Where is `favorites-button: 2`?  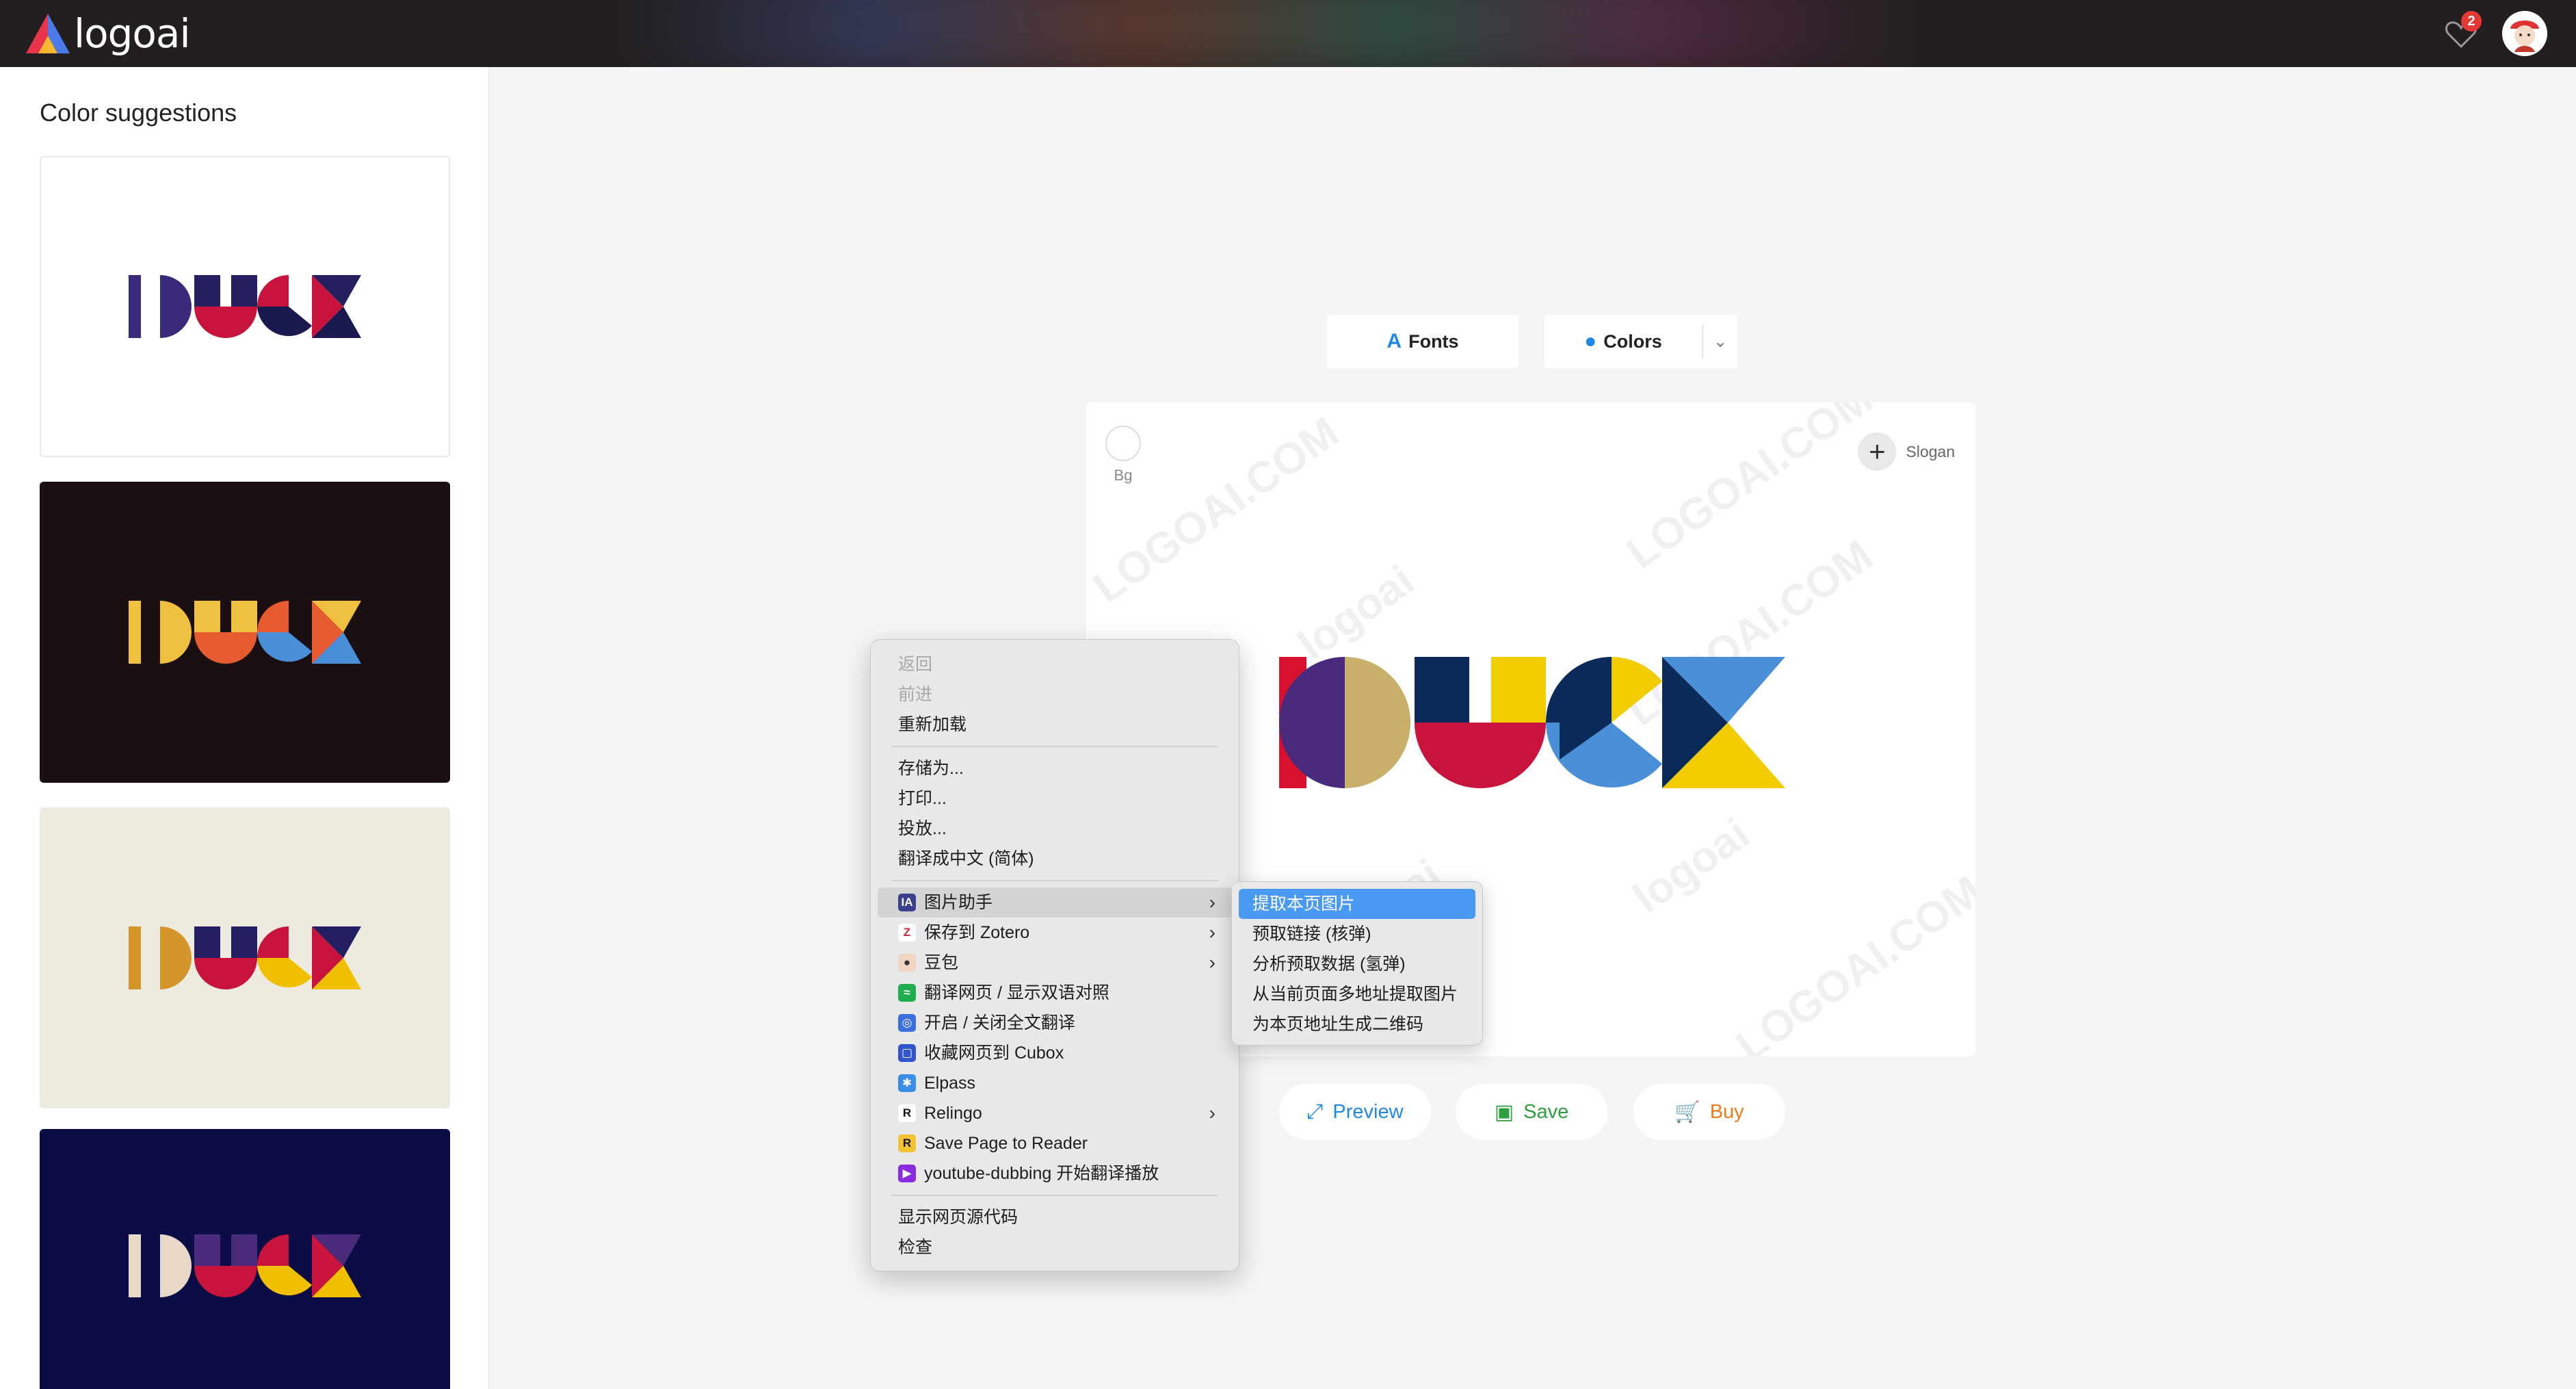
favorites-button: 2 is located at coordinates (2462, 32).